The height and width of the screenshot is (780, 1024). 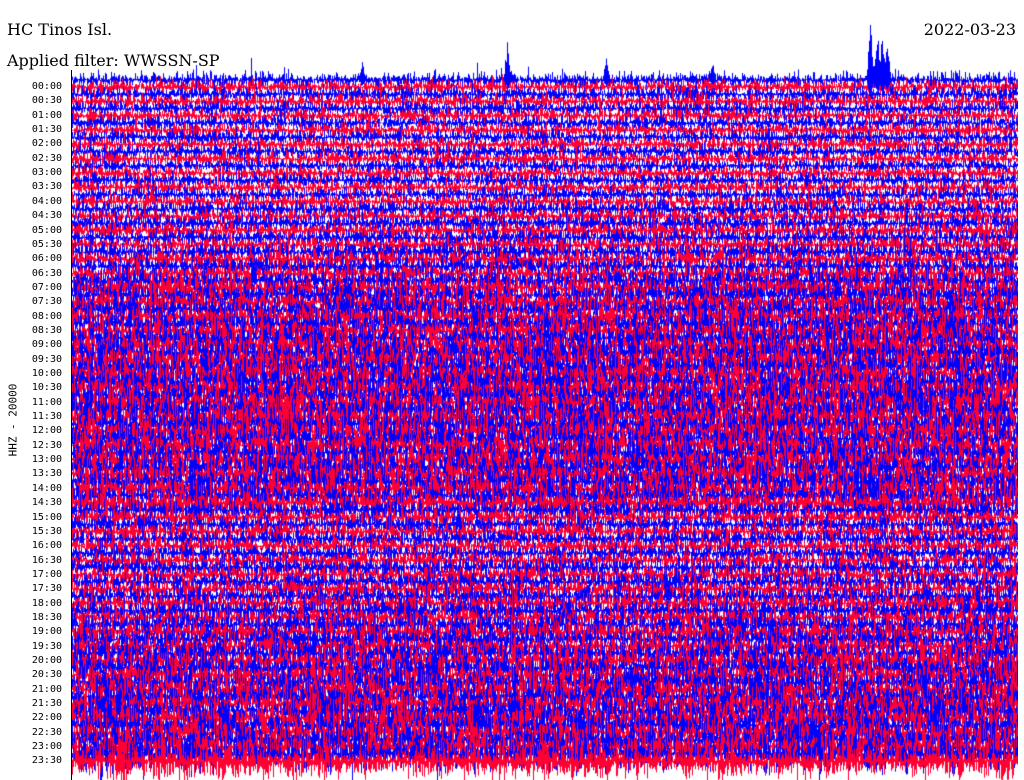 I want to click on tick-label: 08:00, so click(x=46, y=316).